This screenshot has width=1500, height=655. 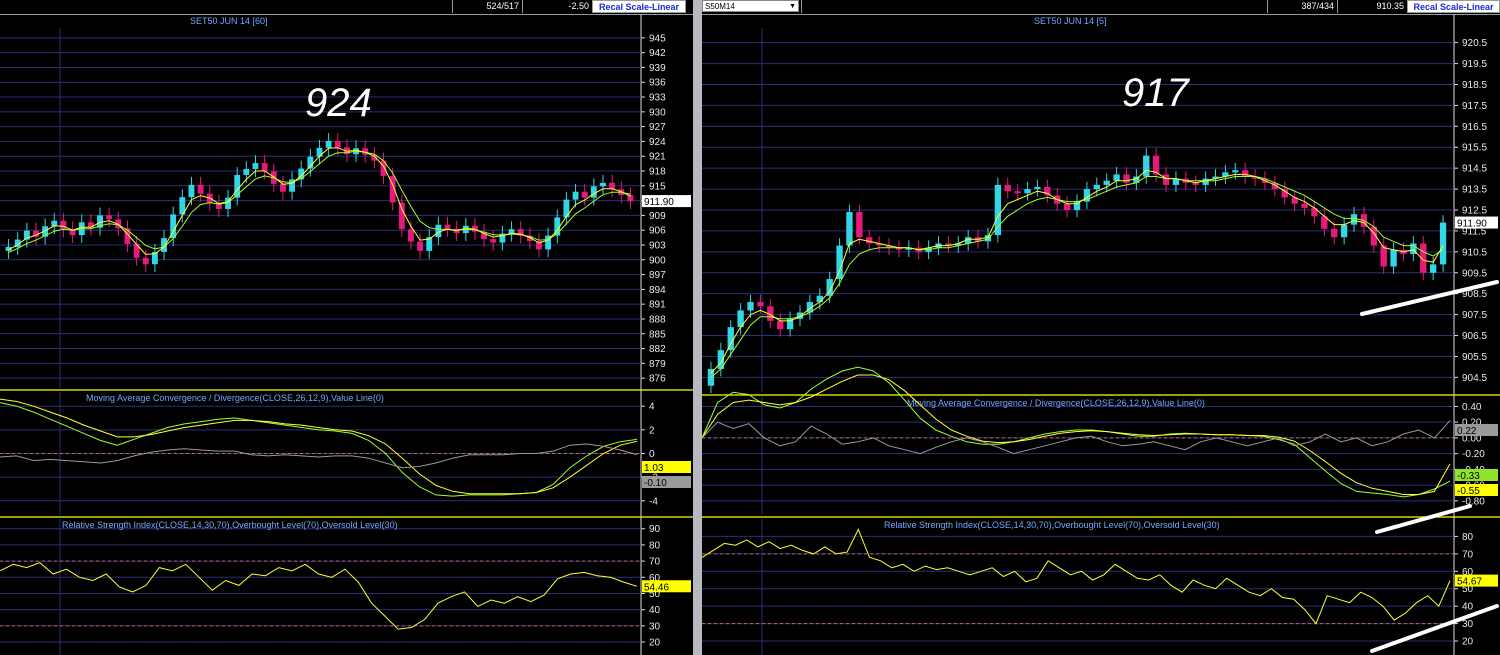 What do you see at coordinates (1468, 491) in the screenshot?
I see `macd-value-badge-label: -0.55` at bounding box center [1468, 491].